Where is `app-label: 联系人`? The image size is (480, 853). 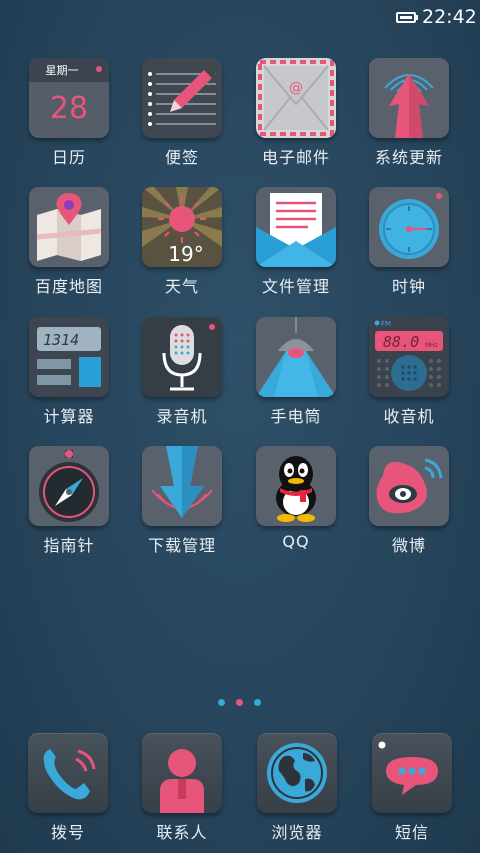 app-label: 联系人 is located at coordinates (182, 832).